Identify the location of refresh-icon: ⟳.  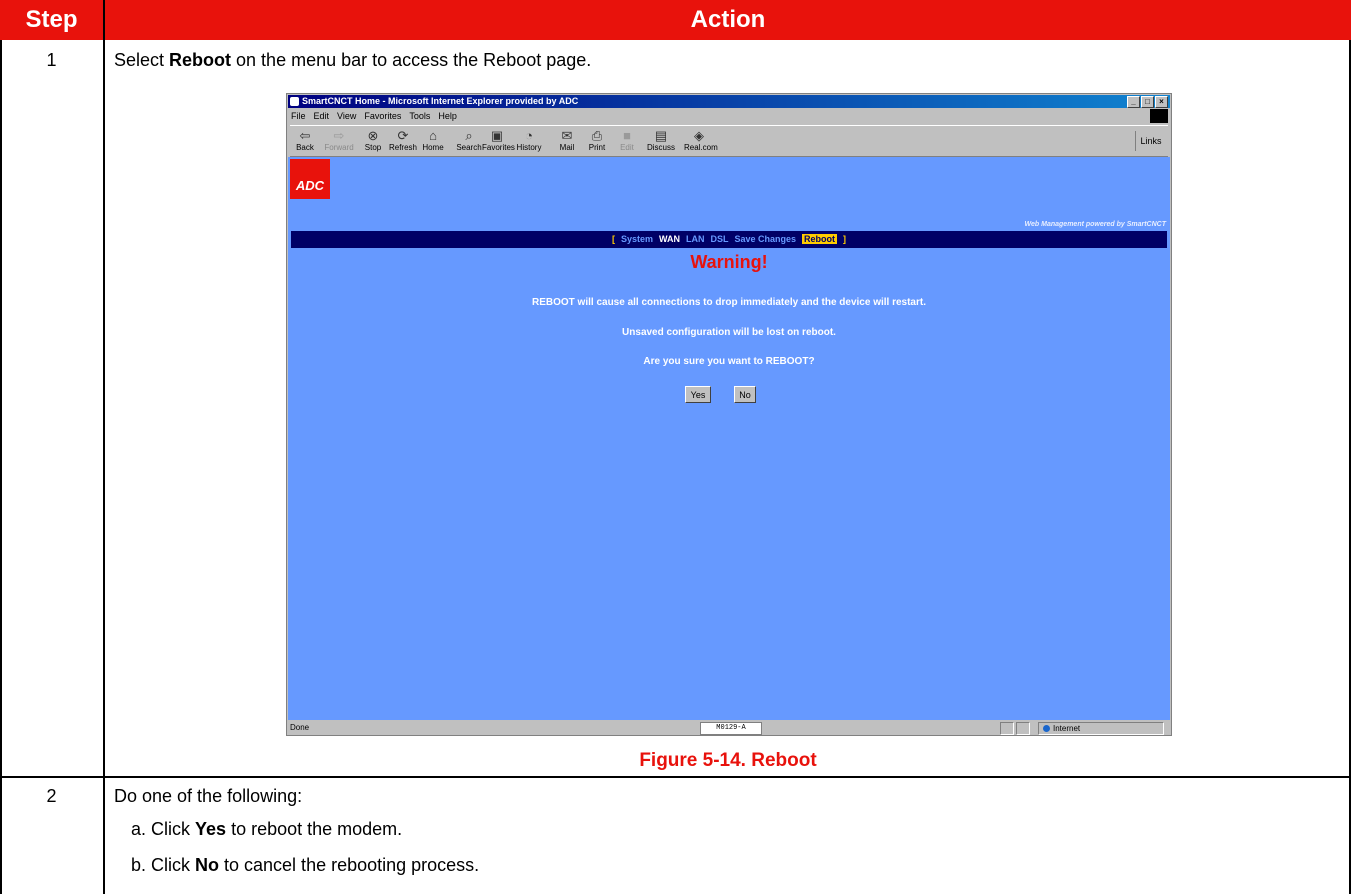
(403, 135).